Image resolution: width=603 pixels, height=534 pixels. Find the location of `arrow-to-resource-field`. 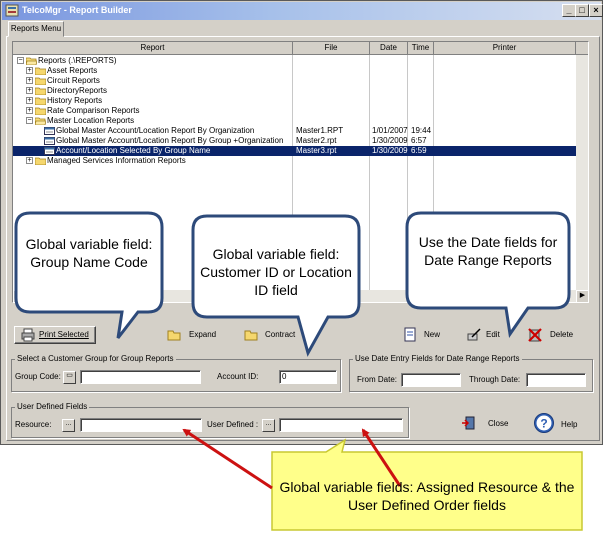

arrow-to-resource-field is located at coordinates (227, 459).